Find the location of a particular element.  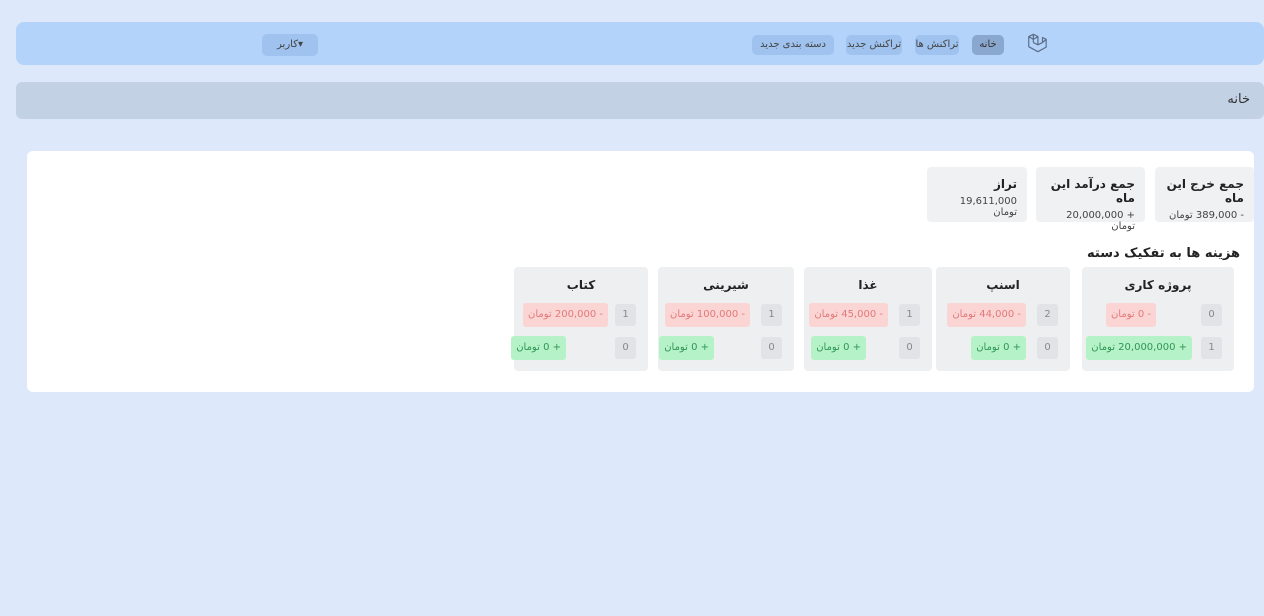

stat-value: 19,611,000 تومان is located at coordinates (988, 207).